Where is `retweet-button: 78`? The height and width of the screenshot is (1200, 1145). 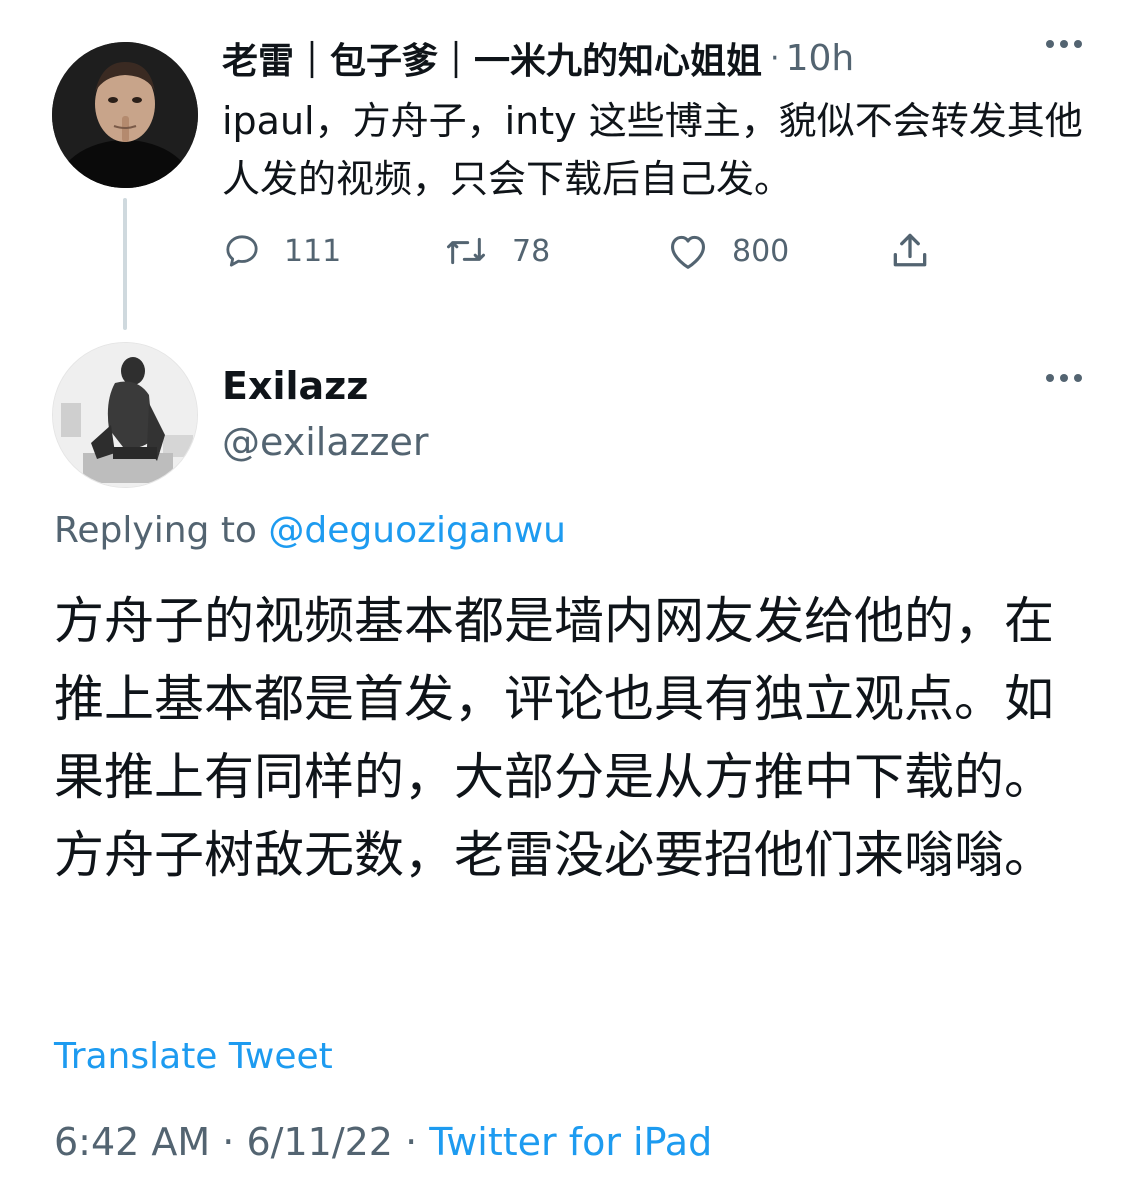 retweet-button: 78 is located at coordinates (496, 251).